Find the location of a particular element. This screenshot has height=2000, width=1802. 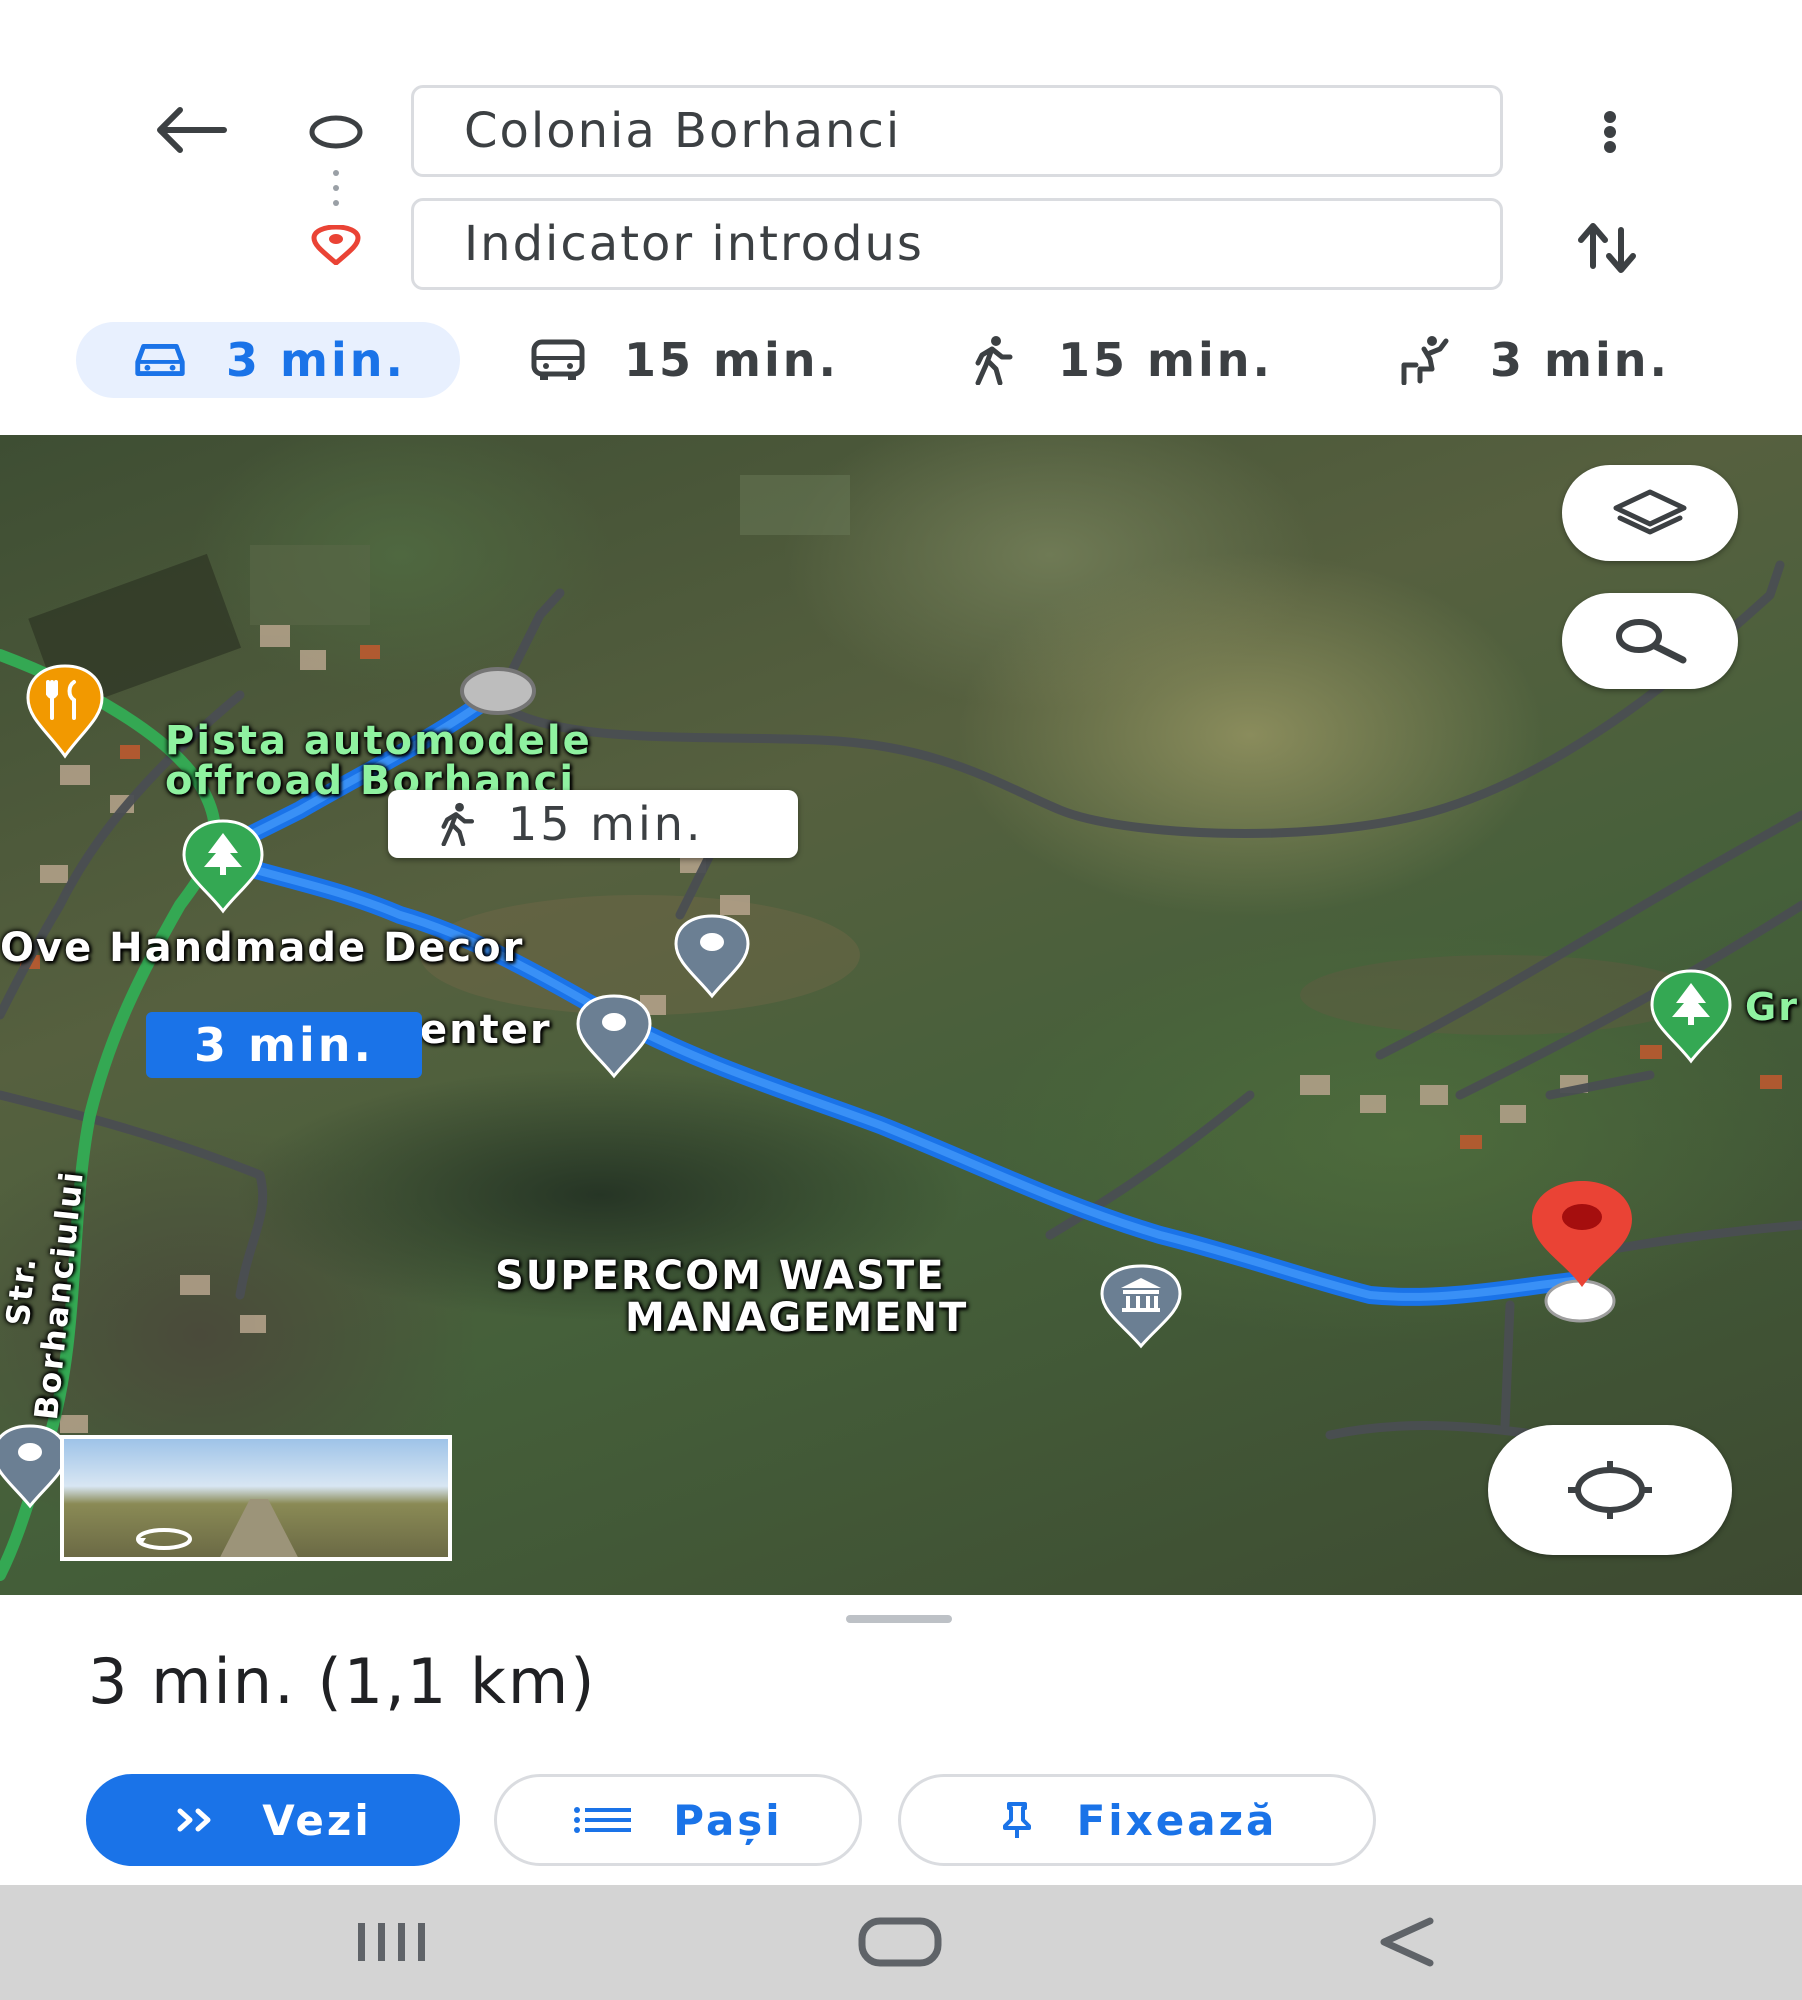

rotate-360-icon is located at coordinates (164, 1539).